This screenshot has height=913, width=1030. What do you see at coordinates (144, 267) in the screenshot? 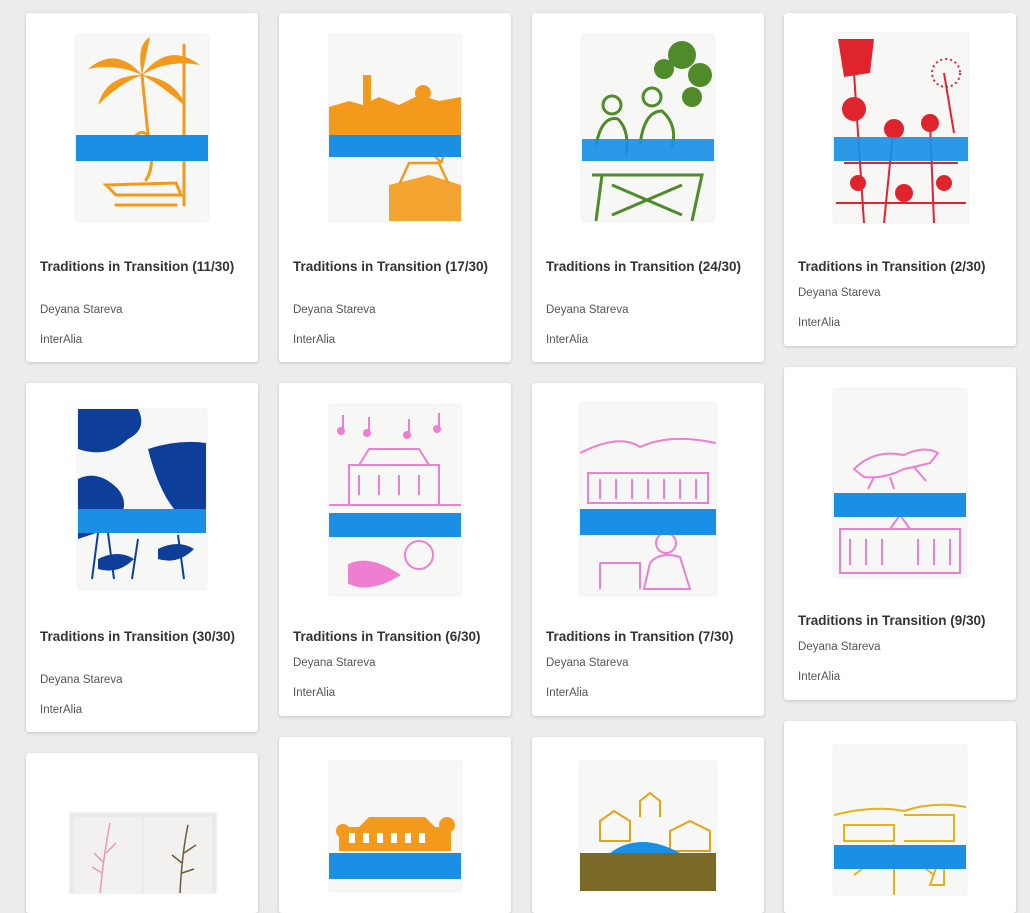
I see `artwork-title: Traditions in Transition (11/30)` at bounding box center [144, 267].